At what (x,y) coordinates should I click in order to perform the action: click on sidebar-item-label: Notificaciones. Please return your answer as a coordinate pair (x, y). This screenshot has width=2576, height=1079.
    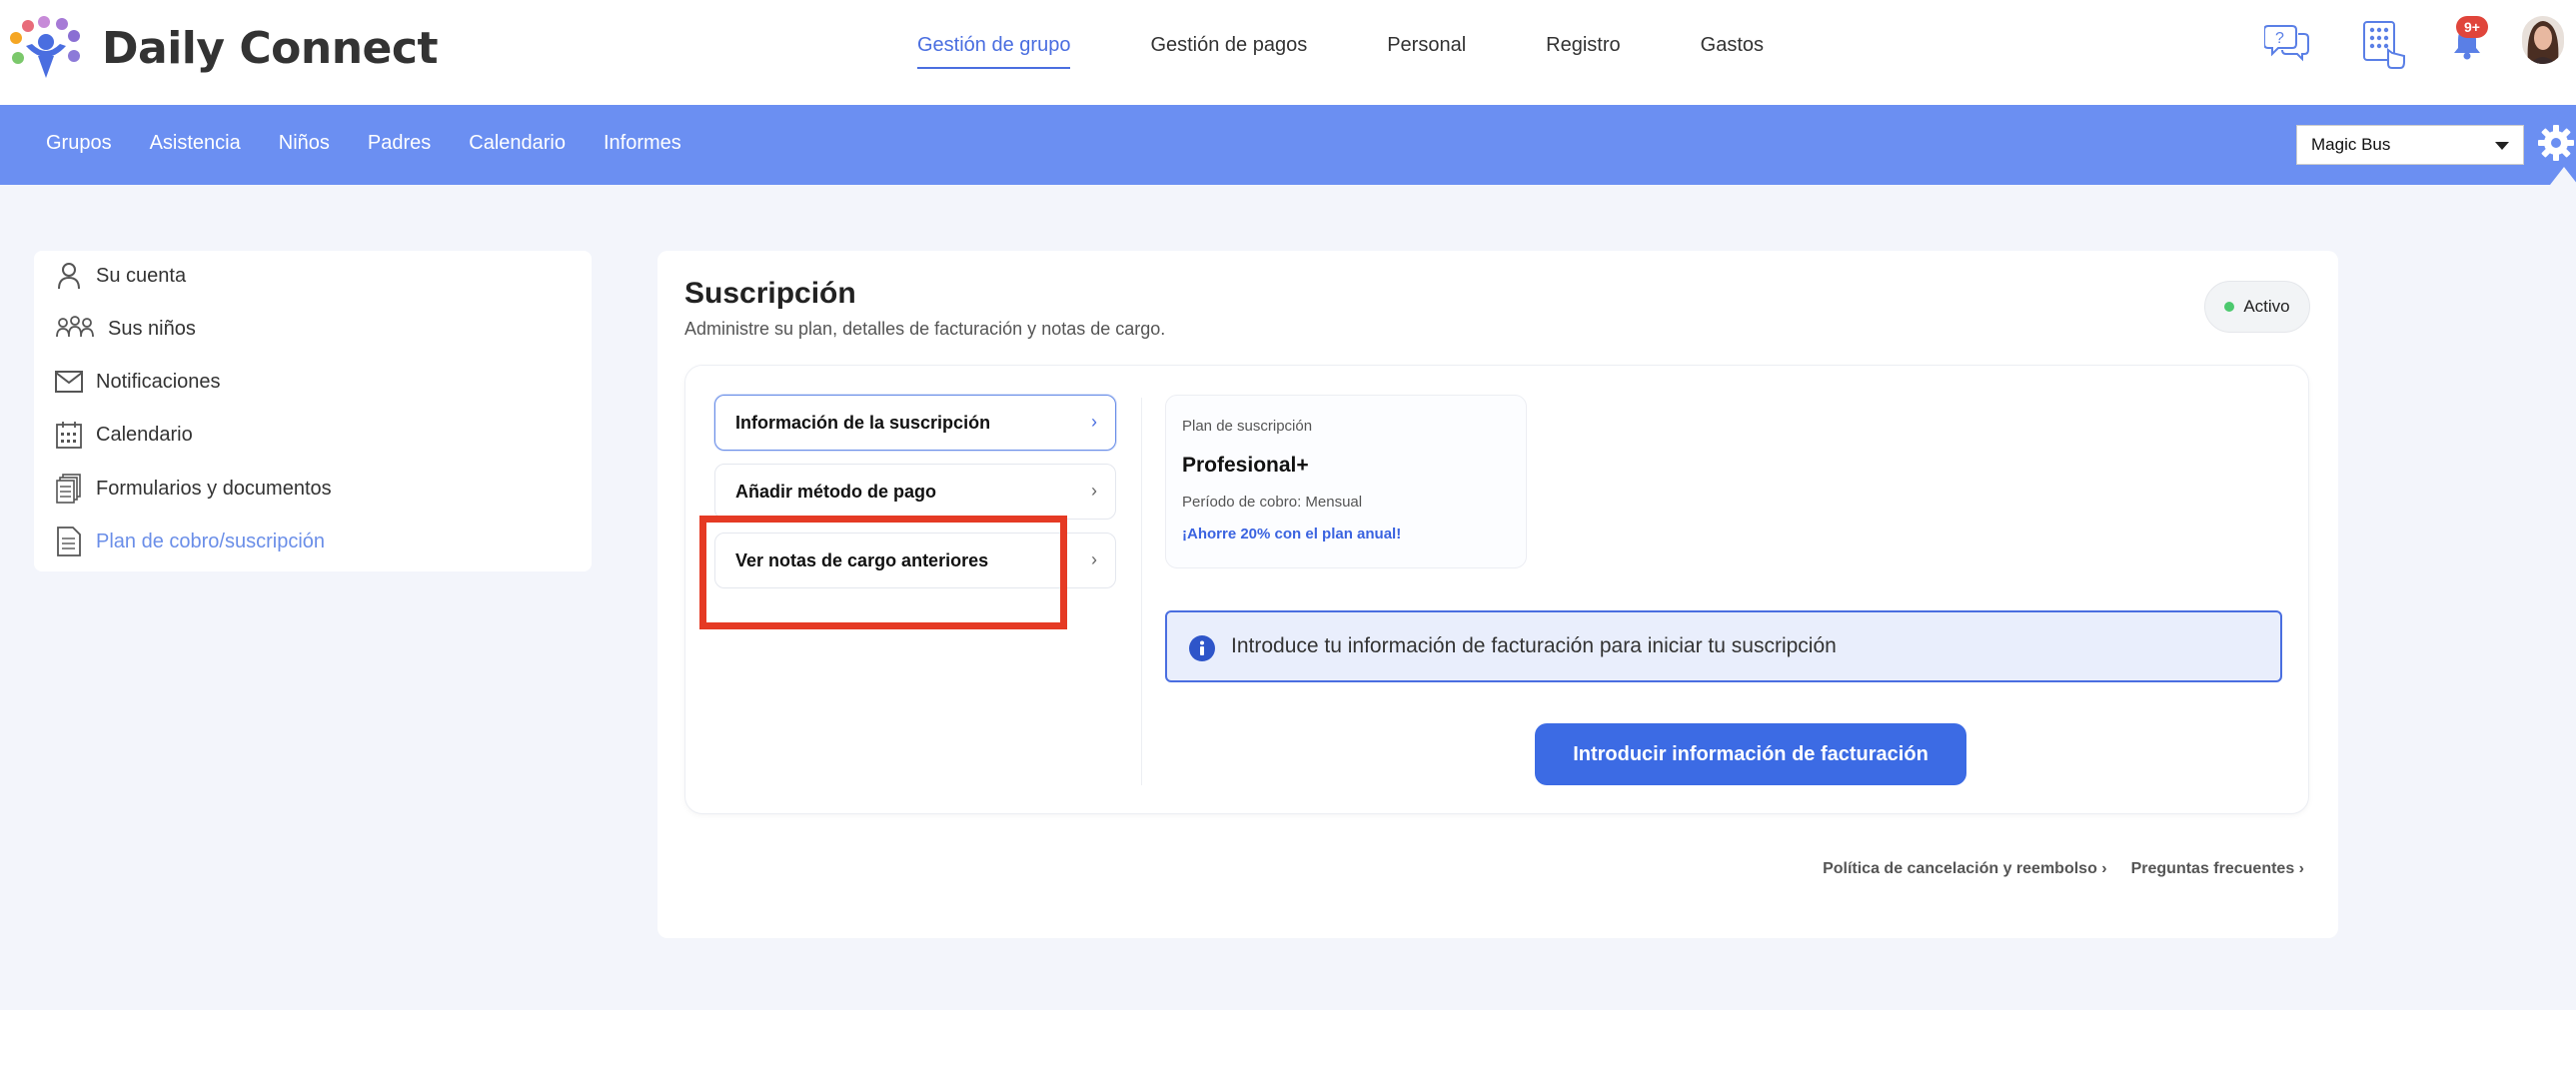
    Looking at the image, I should click on (158, 381).